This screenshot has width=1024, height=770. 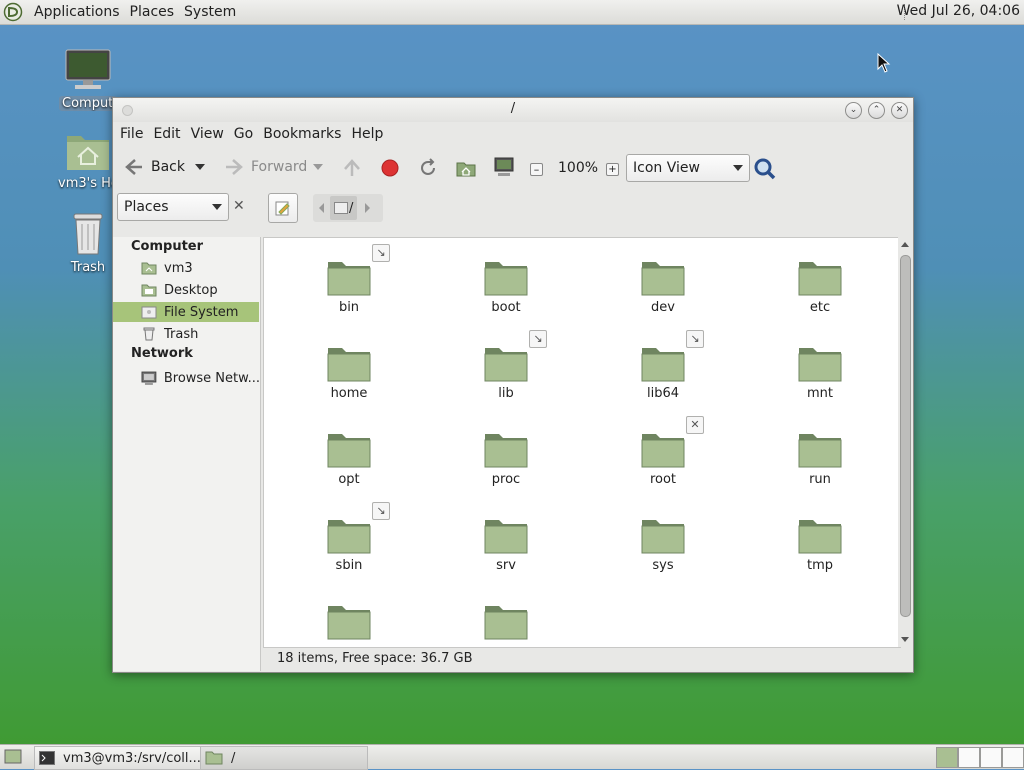 I want to click on path-scroll-left-icon, so click(x=321, y=208).